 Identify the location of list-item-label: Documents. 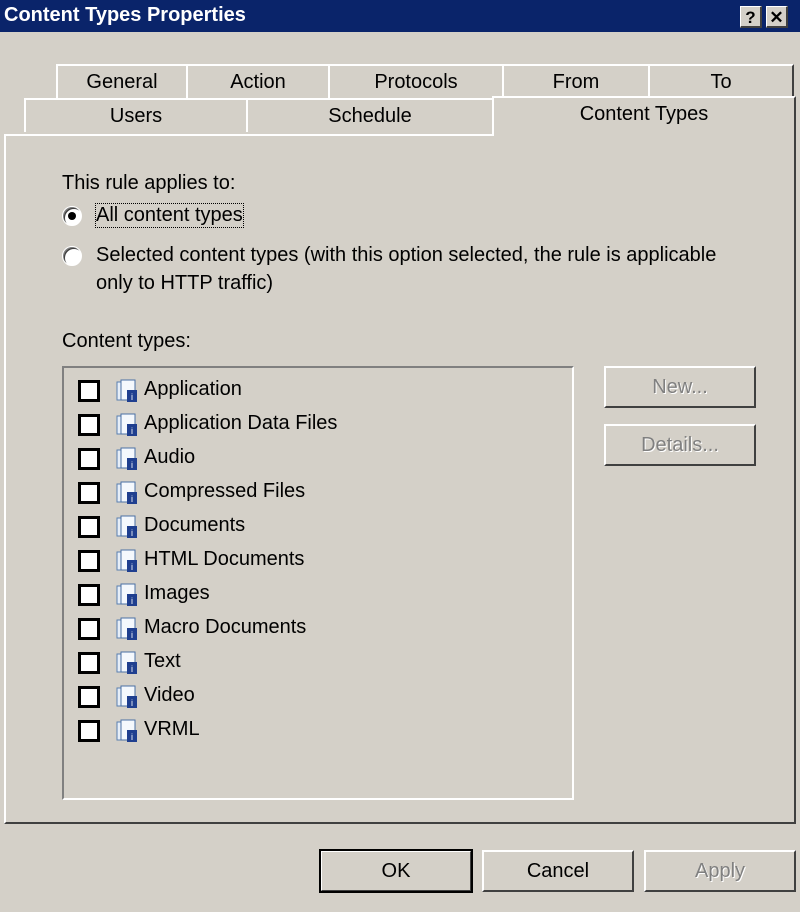
(195, 525).